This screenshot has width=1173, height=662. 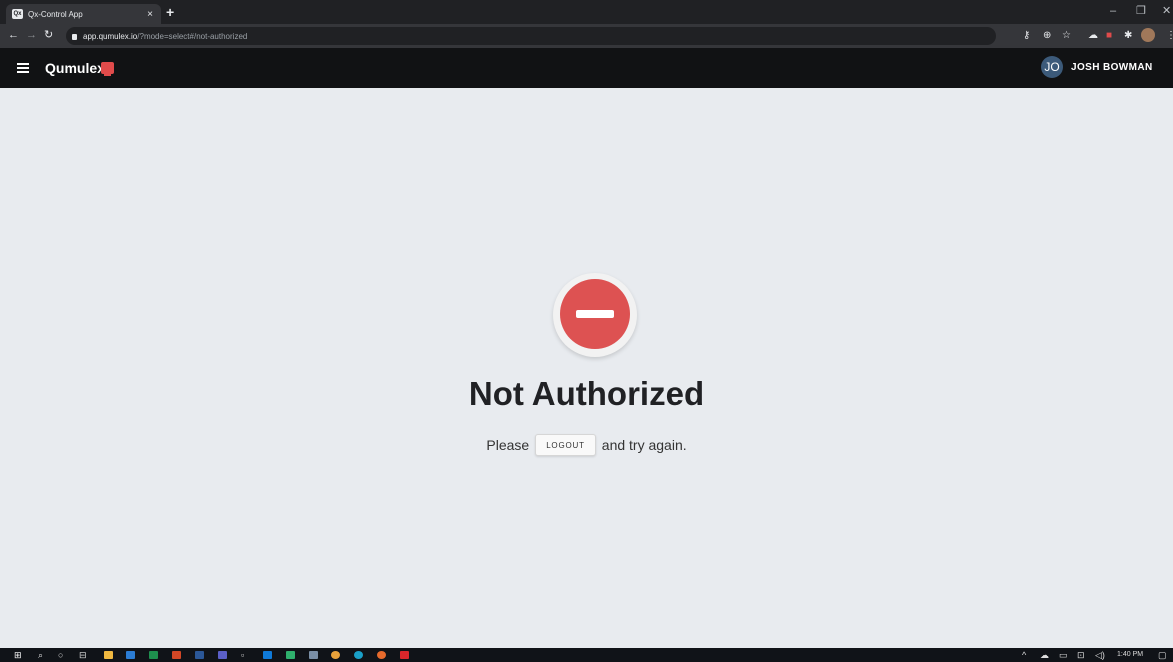 What do you see at coordinates (335, 655) in the screenshot?
I see `chrome-icon` at bounding box center [335, 655].